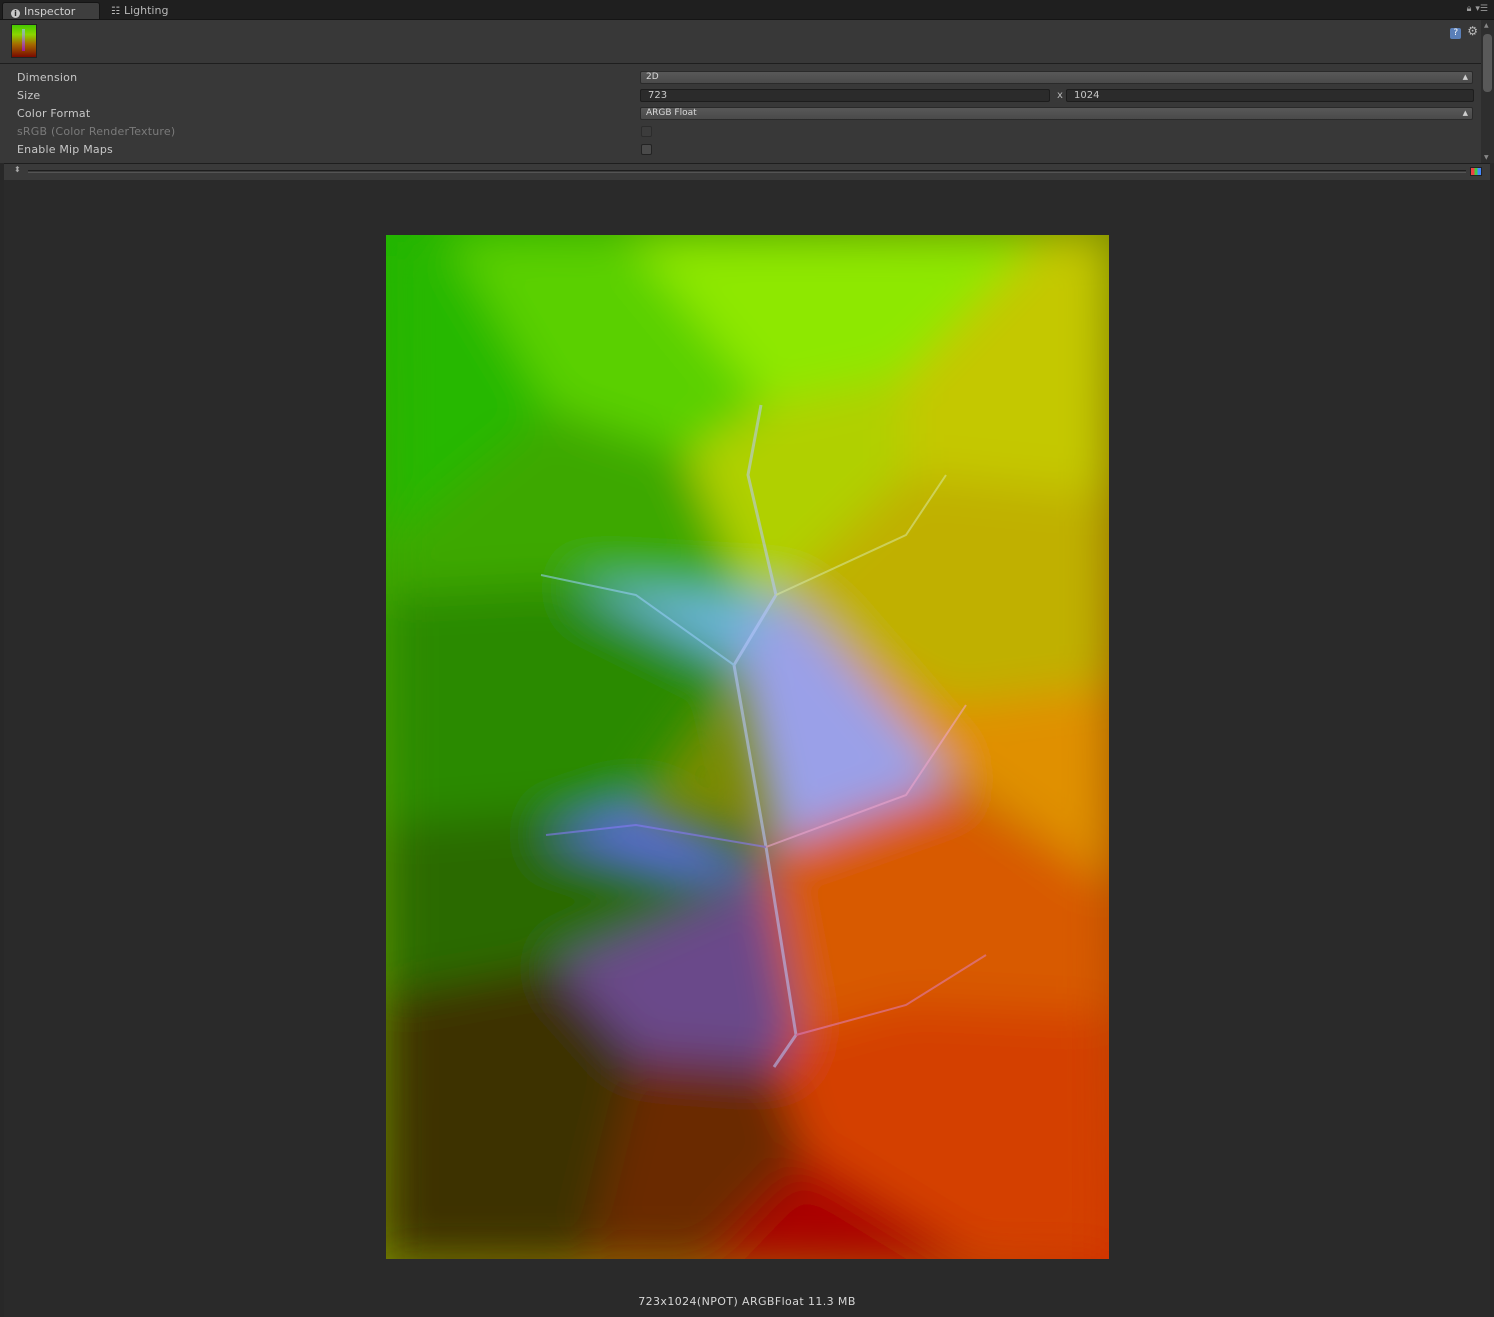 The height and width of the screenshot is (1317, 1494). What do you see at coordinates (54, 113) in the screenshot?
I see `color-format-label: Color Format` at bounding box center [54, 113].